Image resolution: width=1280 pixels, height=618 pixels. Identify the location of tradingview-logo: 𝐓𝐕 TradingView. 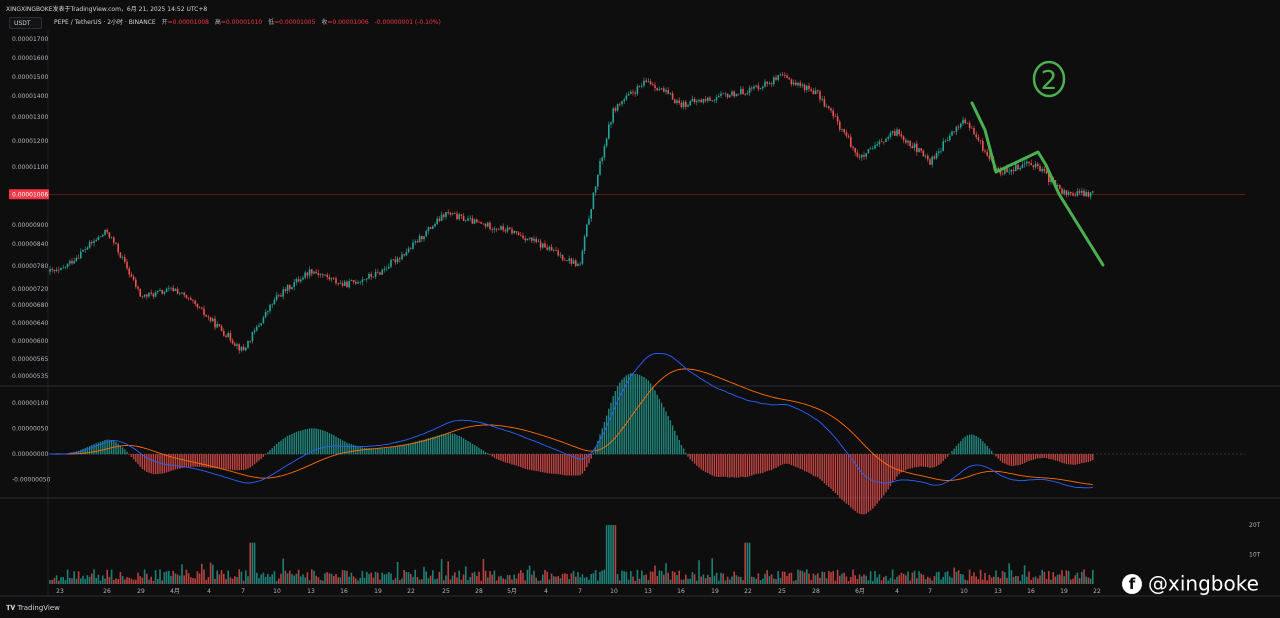
(33, 608).